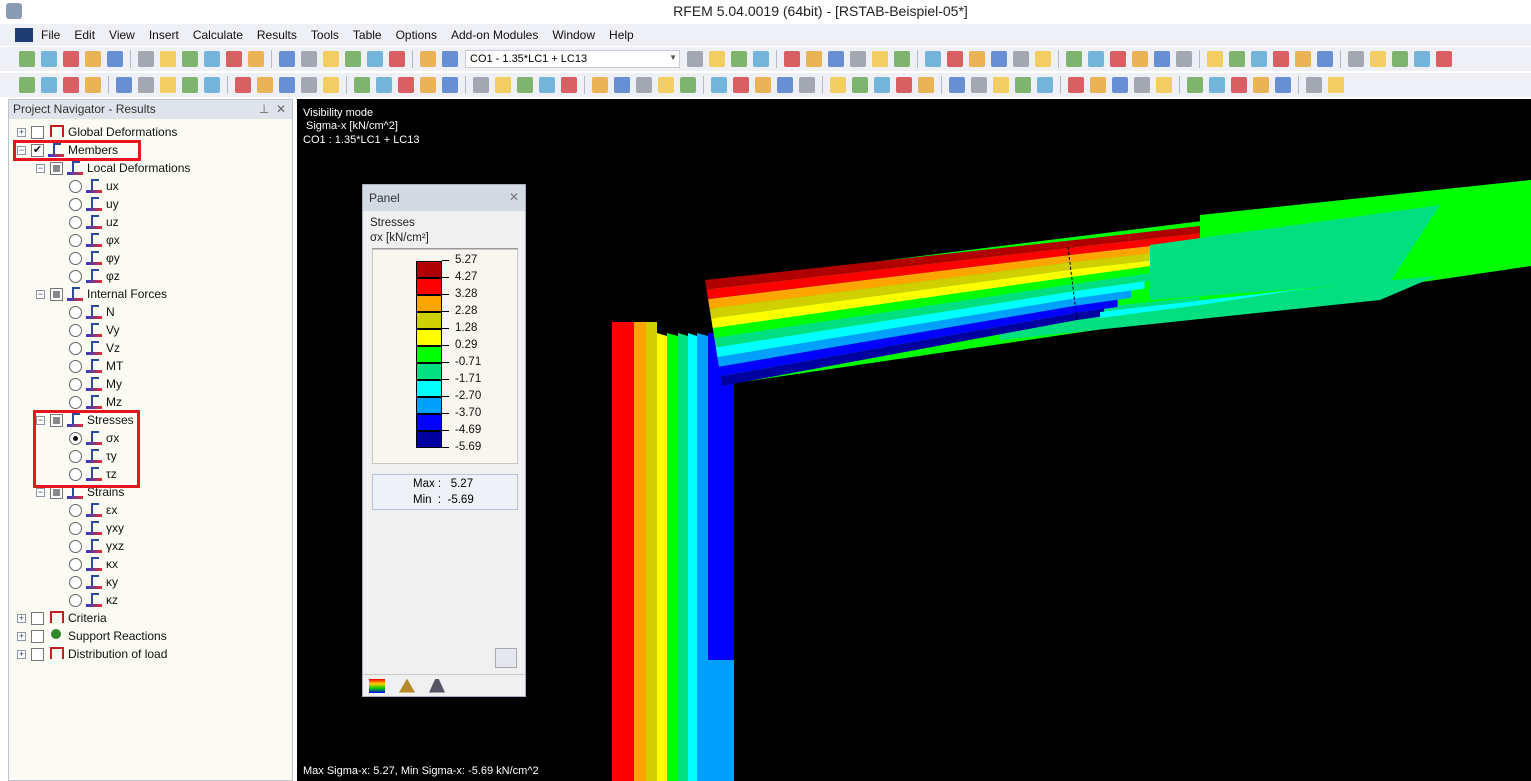  What do you see at coordinates (277, 35) in the screenshot?
I see `menu-results: Results` at bounding box center [277, 35].